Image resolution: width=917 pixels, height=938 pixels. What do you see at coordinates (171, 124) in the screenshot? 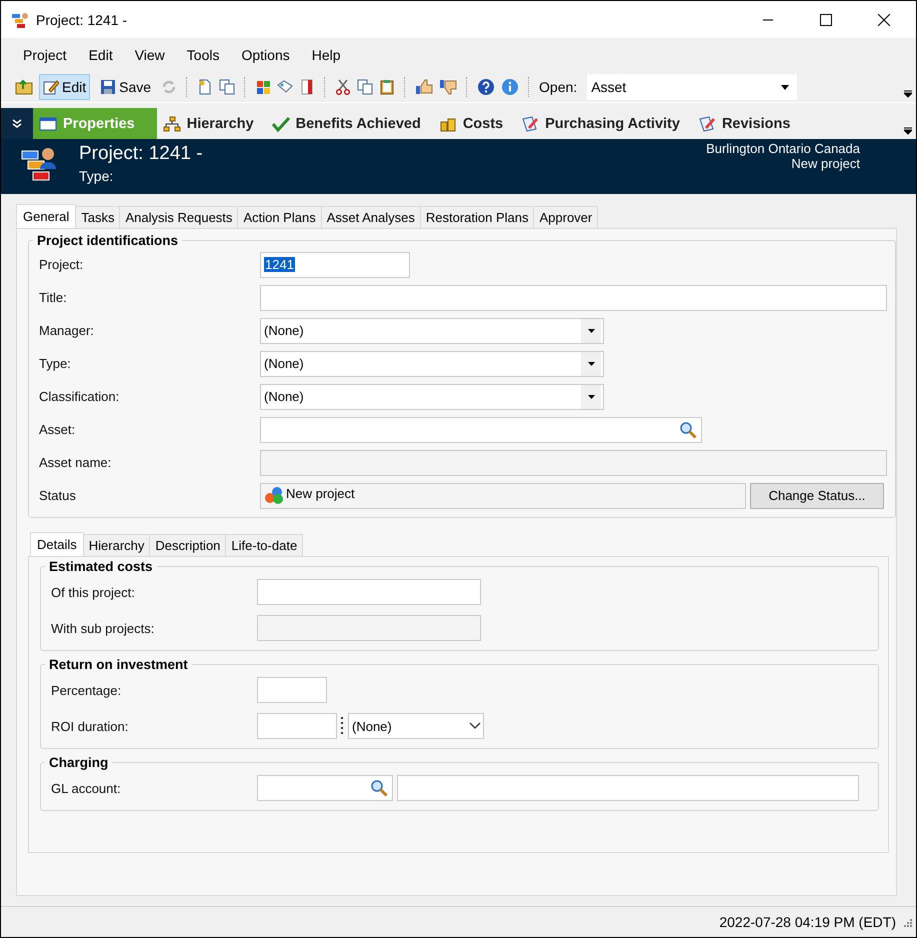
I see `hierarchy-icon` at bounding box center [171, 124].